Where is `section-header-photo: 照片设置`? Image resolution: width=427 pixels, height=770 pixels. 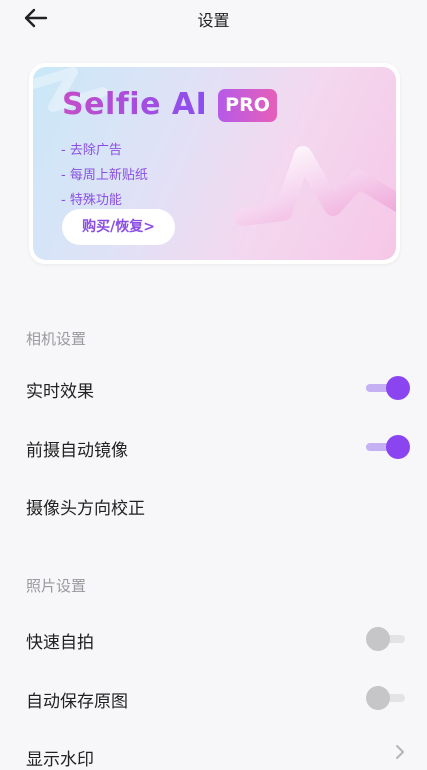
section-header-photo: 照片设置 is located at coordinates (56, 586).